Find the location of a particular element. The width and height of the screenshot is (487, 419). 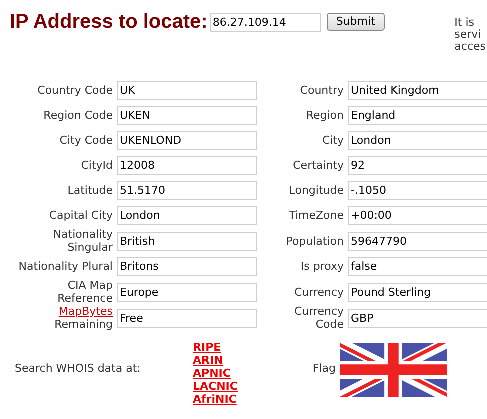

field-label: Region Code is located at coordinates (78, 115).